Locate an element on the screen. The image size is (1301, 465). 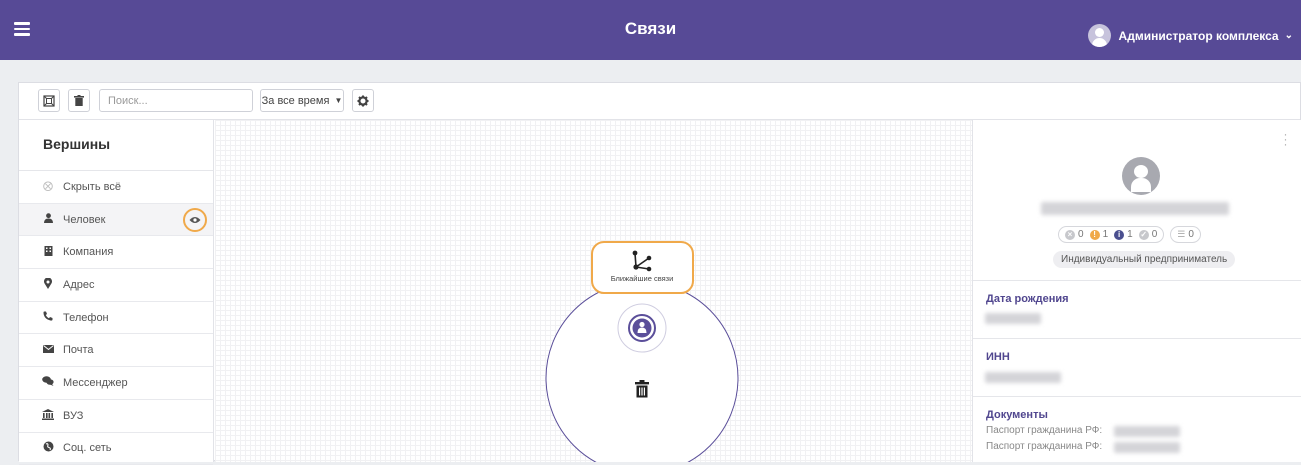
sidebar-item-label: Человек is located at coordinates (84, 220).